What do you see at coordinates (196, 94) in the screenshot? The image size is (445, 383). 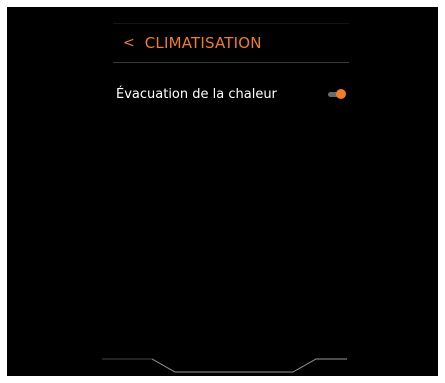 I see `setting-label: Évacuation de la chaleur` at bounding box center [196, 94].